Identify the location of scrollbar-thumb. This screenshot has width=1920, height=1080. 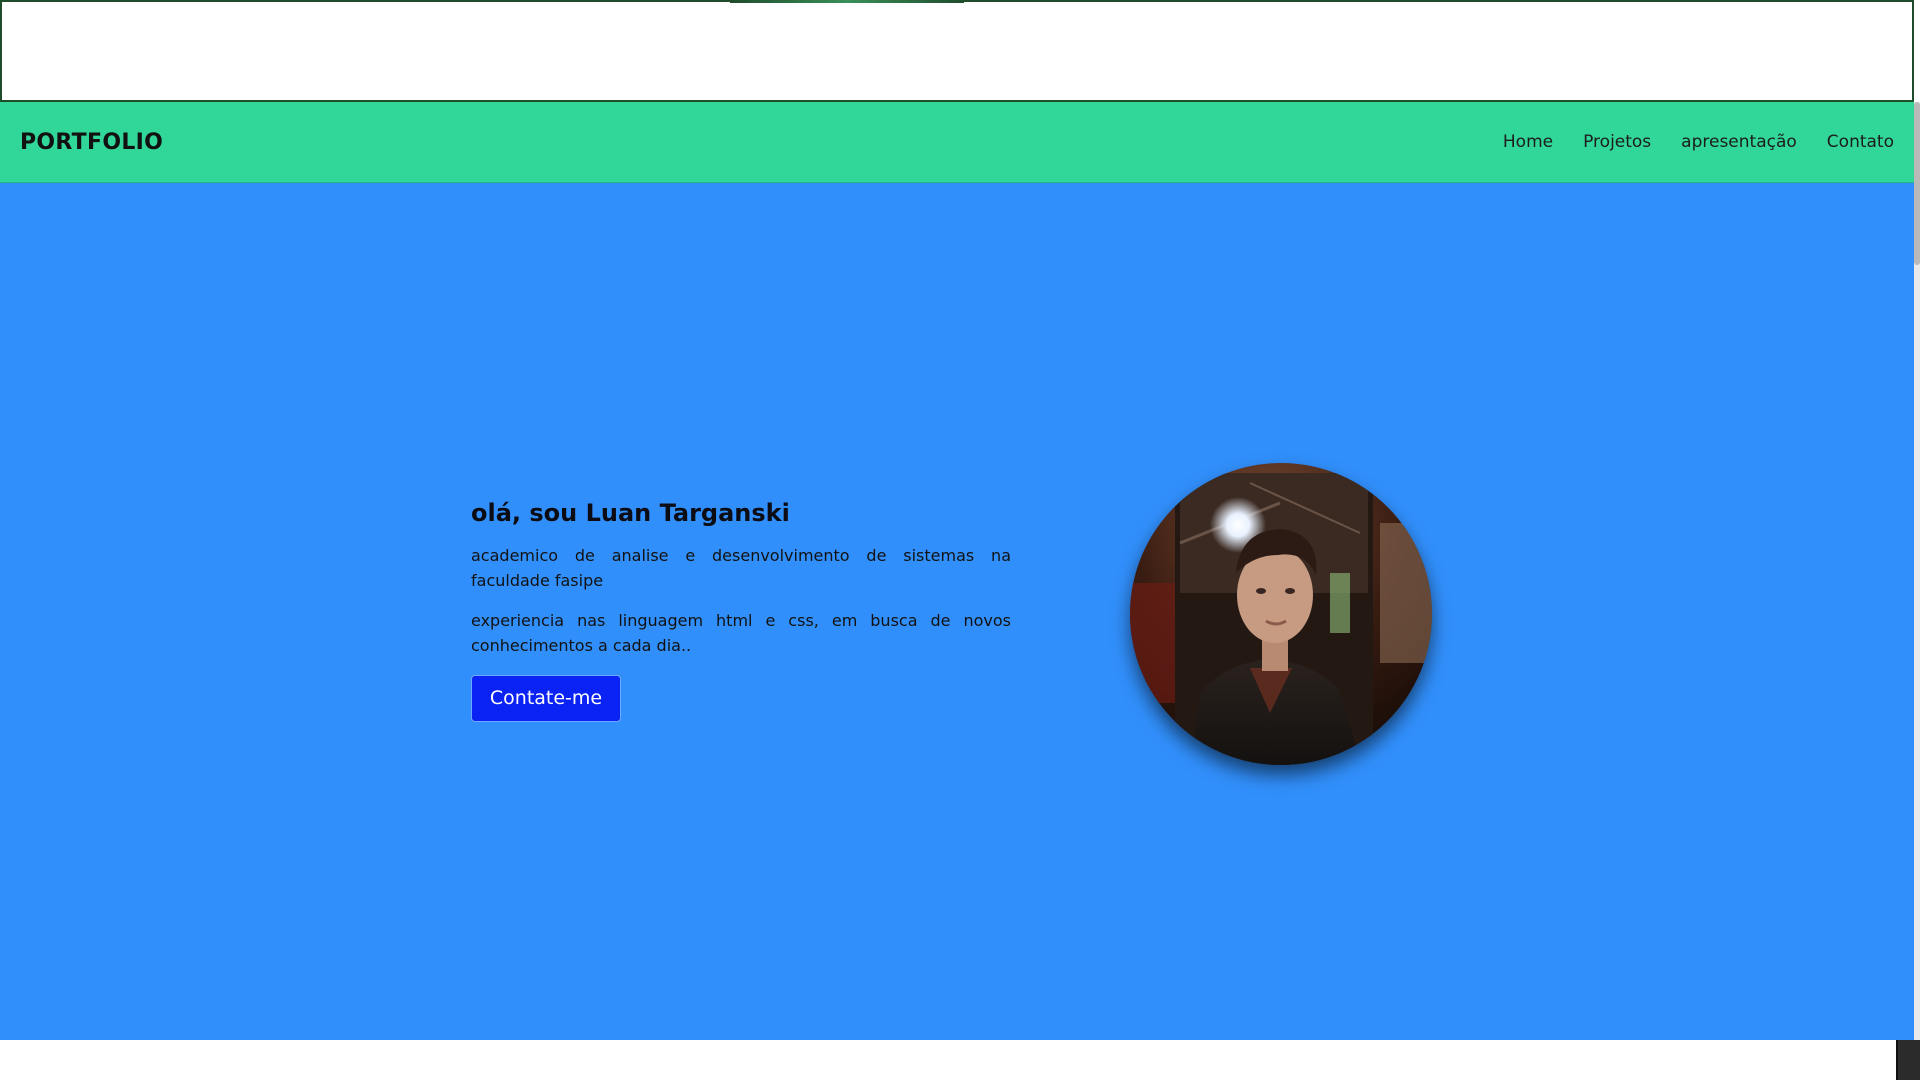
(1917, 183).